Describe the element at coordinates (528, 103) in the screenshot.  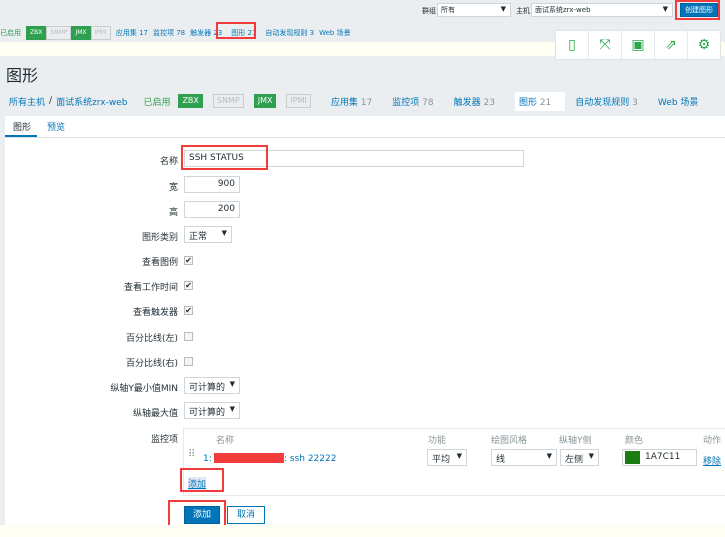
I see `nav-graphs-label: 图形` at that location.